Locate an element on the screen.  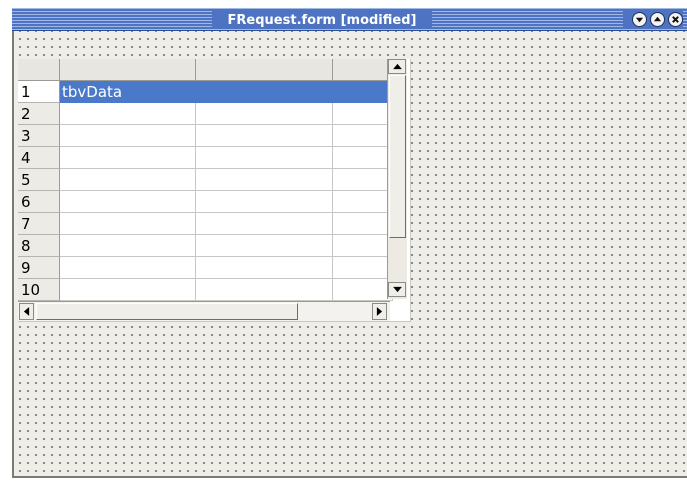
title-bar: FRequest.form [modified] is located at coordinates (349, 19).